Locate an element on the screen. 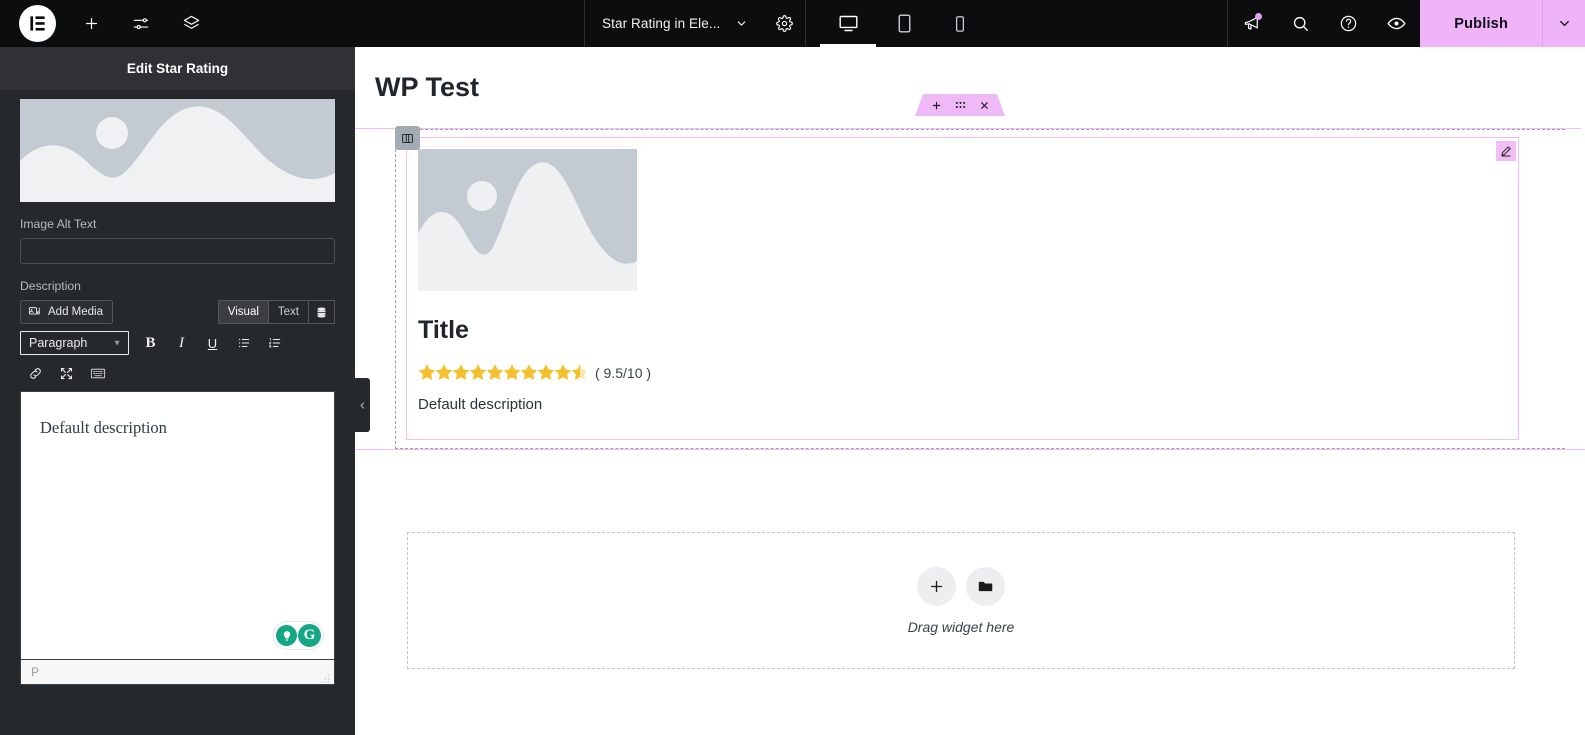  drag-widget-dropzone: Drag widget here is located at coordinates (961, 600).